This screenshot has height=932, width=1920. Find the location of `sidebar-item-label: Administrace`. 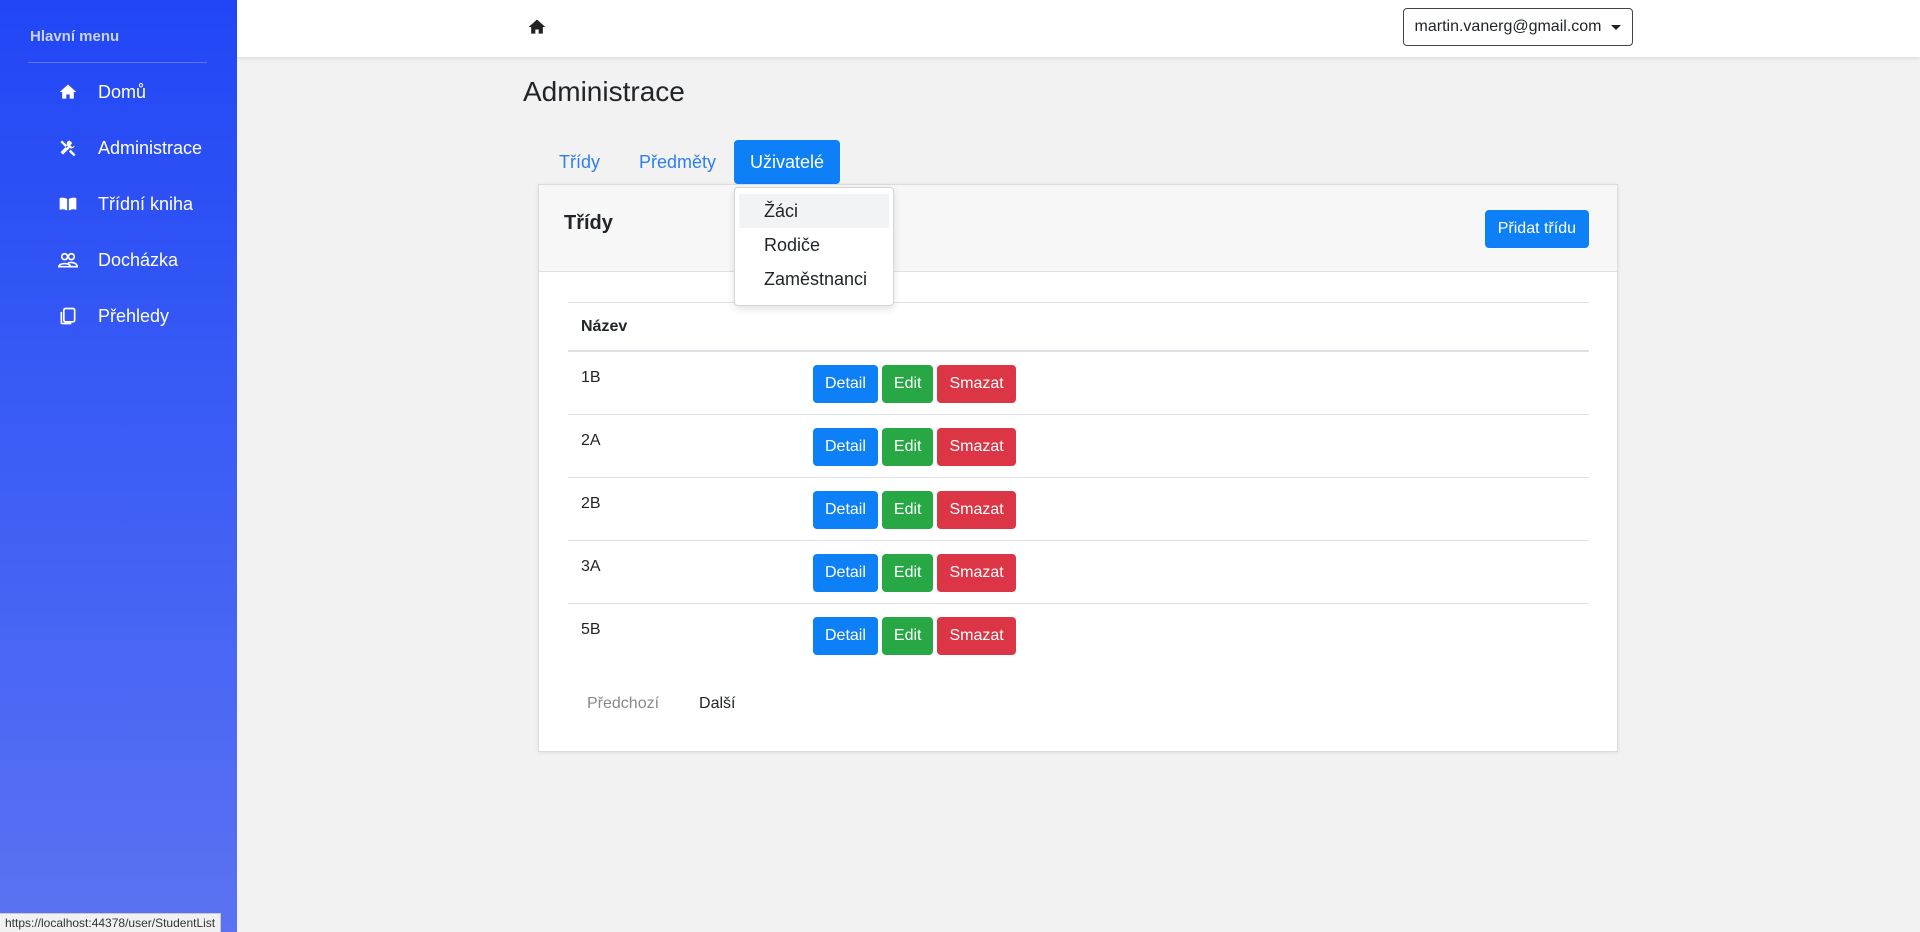

sidebar-item-label: Administrace is located at coordinates (150, 147).